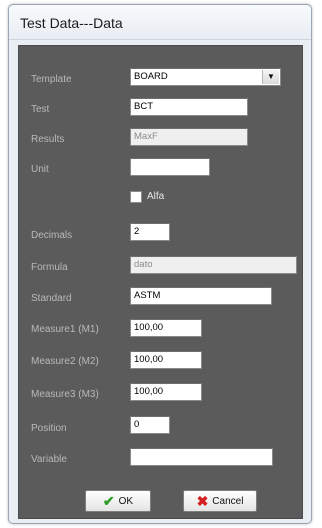 This screenshot has height=528, width=322. What do you see at coordinates (40, 169) in the screenshot?
I see `unit-label: Unit` at bounding box center [40, 169].